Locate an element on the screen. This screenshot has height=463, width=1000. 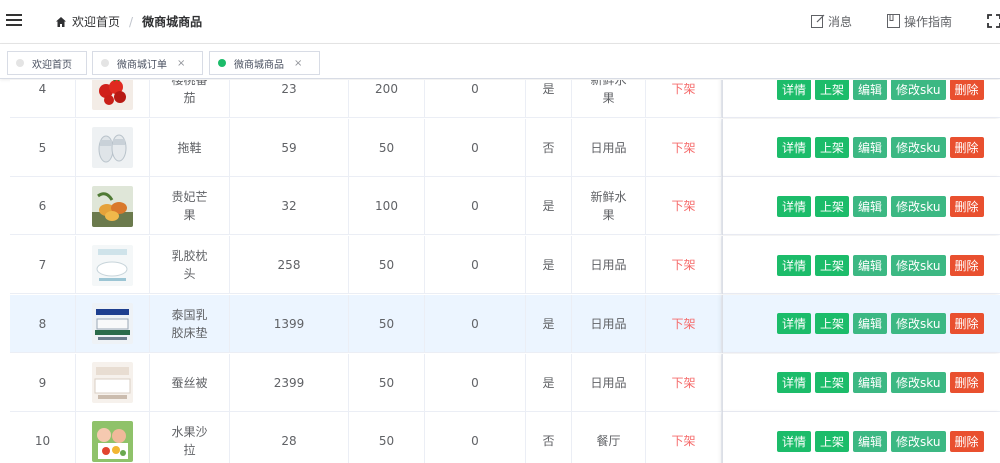
breadcrumb-current: 微商城商品 is located at coordinates (172, 22).